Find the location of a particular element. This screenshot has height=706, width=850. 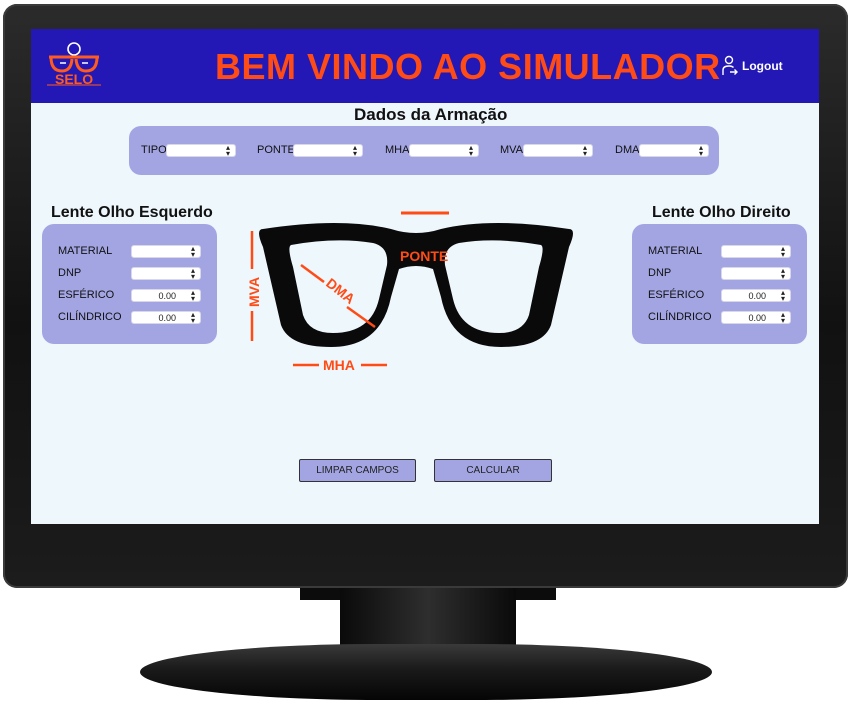

top-bar: SELO BEM VINDO AO SIMULADOR Logout is located at coordinates (425, 66).